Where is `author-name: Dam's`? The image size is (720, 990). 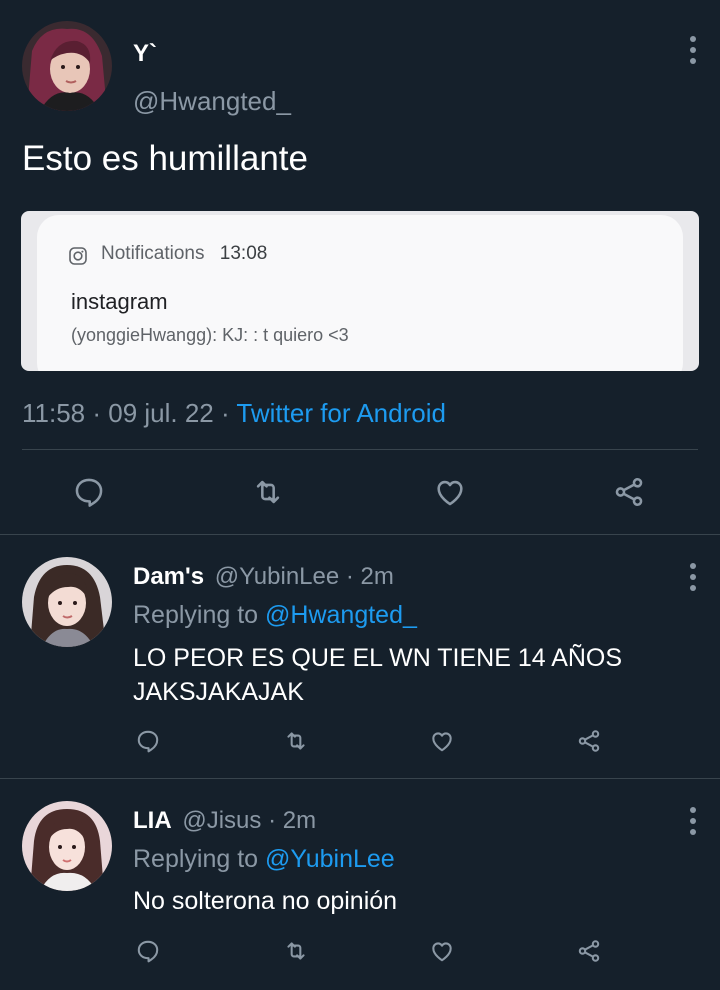 author-name: Dam's is located at coordinates (168, 576).